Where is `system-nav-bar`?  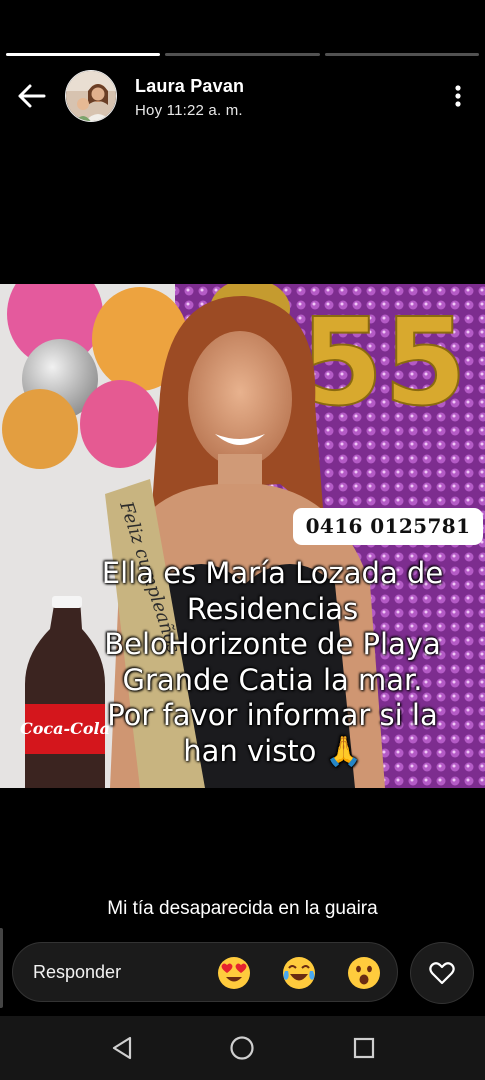 system-nav-bar is located at coordinates (242, 1048).